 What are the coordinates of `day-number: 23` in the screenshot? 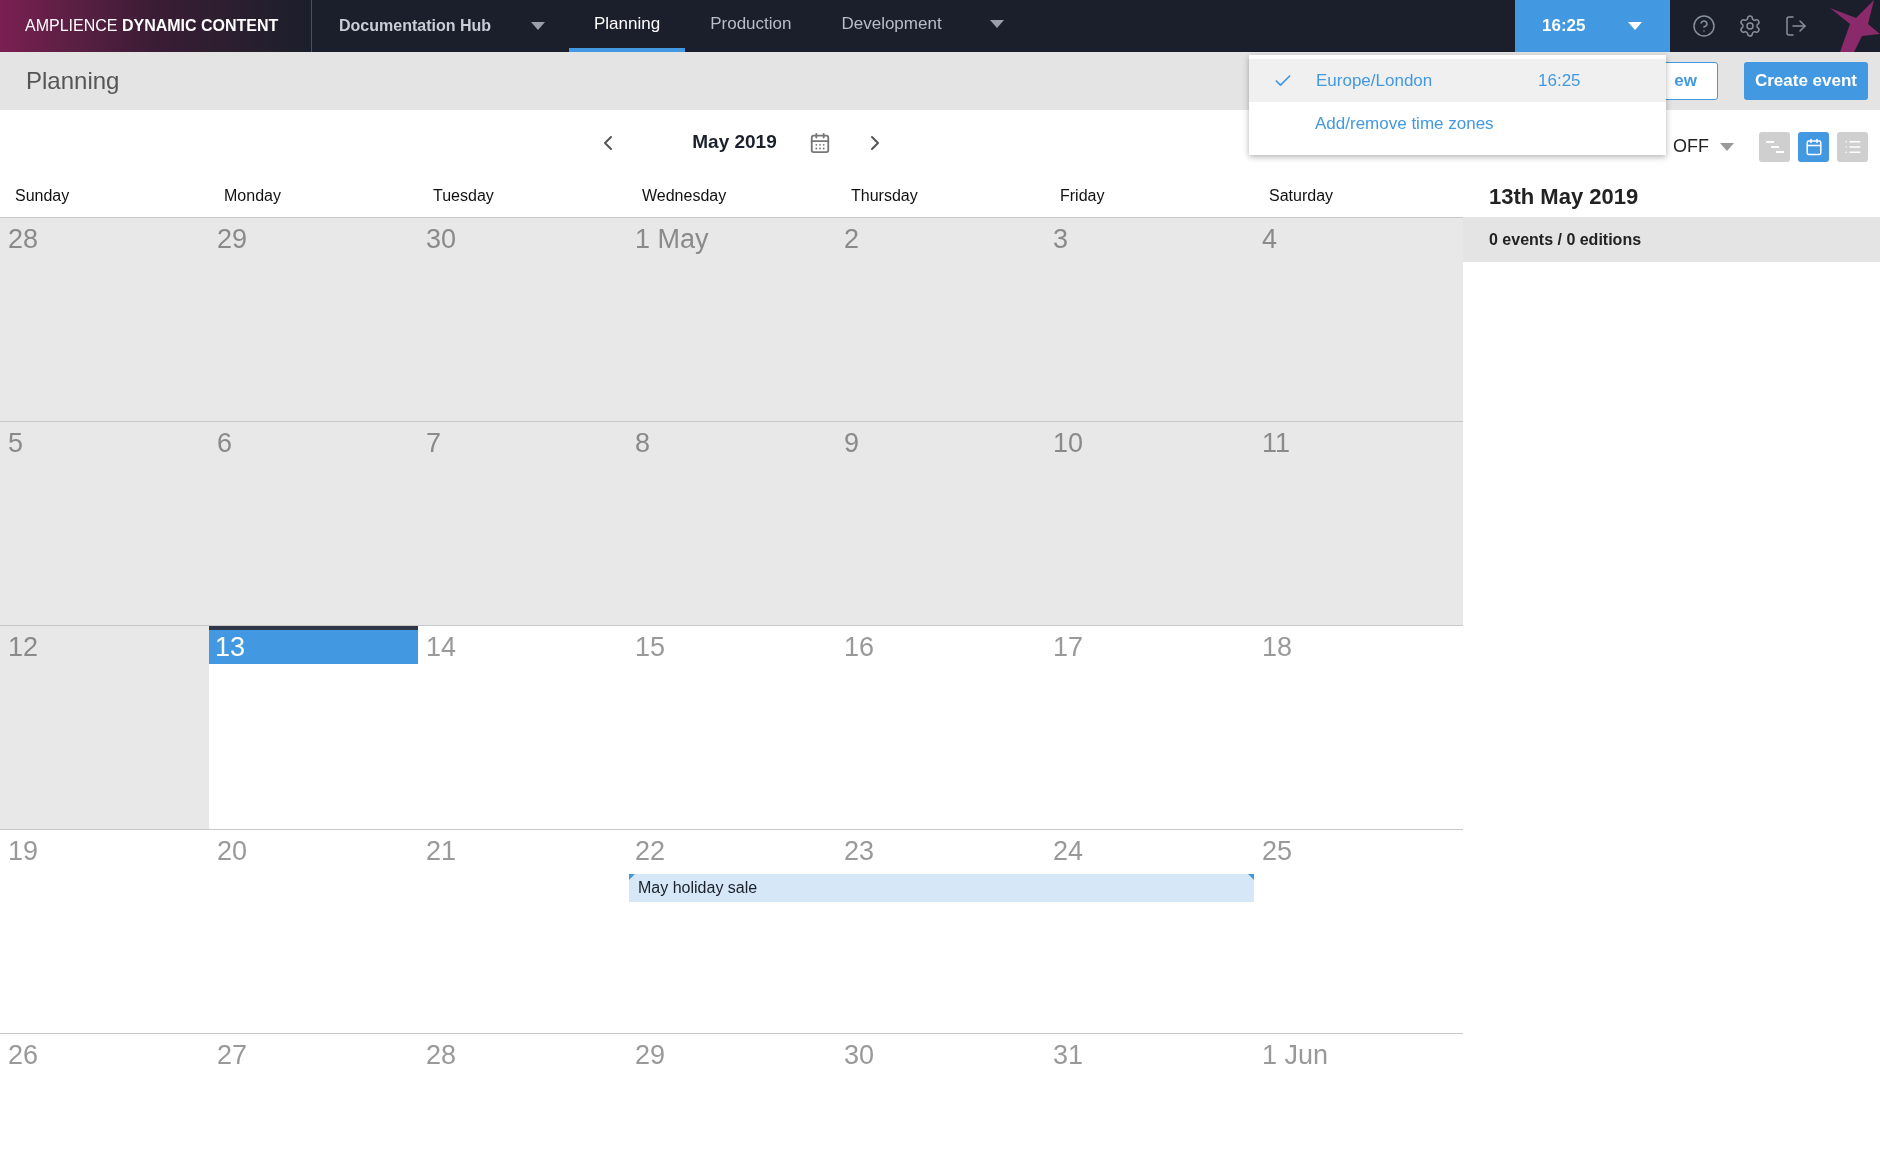 It's located at (859, 851).